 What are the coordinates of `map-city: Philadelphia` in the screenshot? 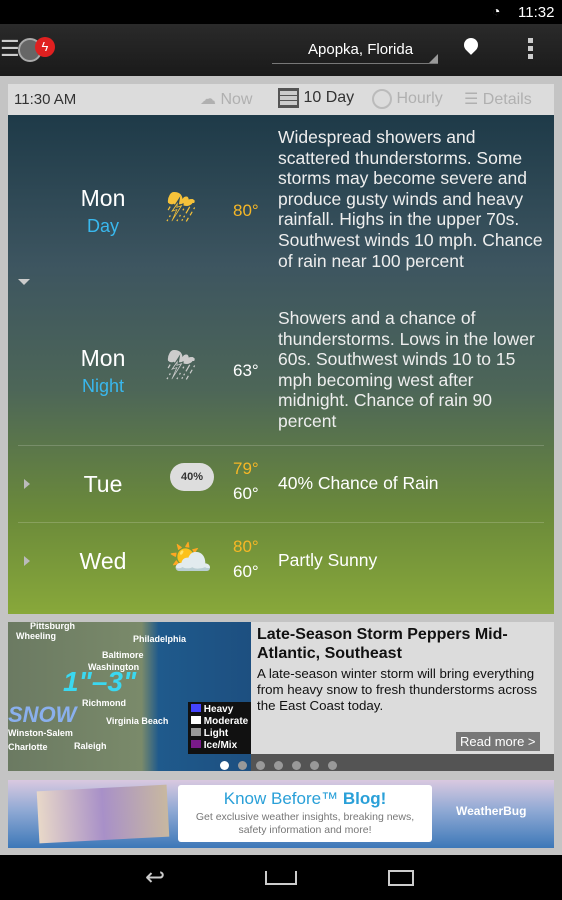 It's located at (160, 639).